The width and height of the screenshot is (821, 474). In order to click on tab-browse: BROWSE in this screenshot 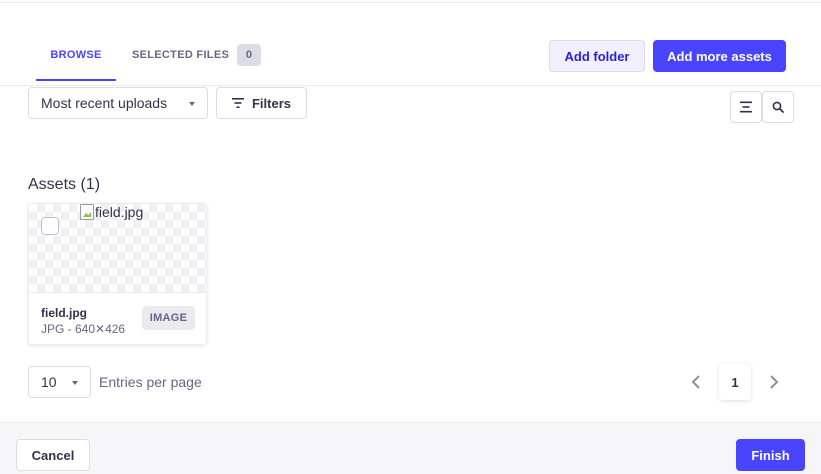, I will do `click(76, 60)`.